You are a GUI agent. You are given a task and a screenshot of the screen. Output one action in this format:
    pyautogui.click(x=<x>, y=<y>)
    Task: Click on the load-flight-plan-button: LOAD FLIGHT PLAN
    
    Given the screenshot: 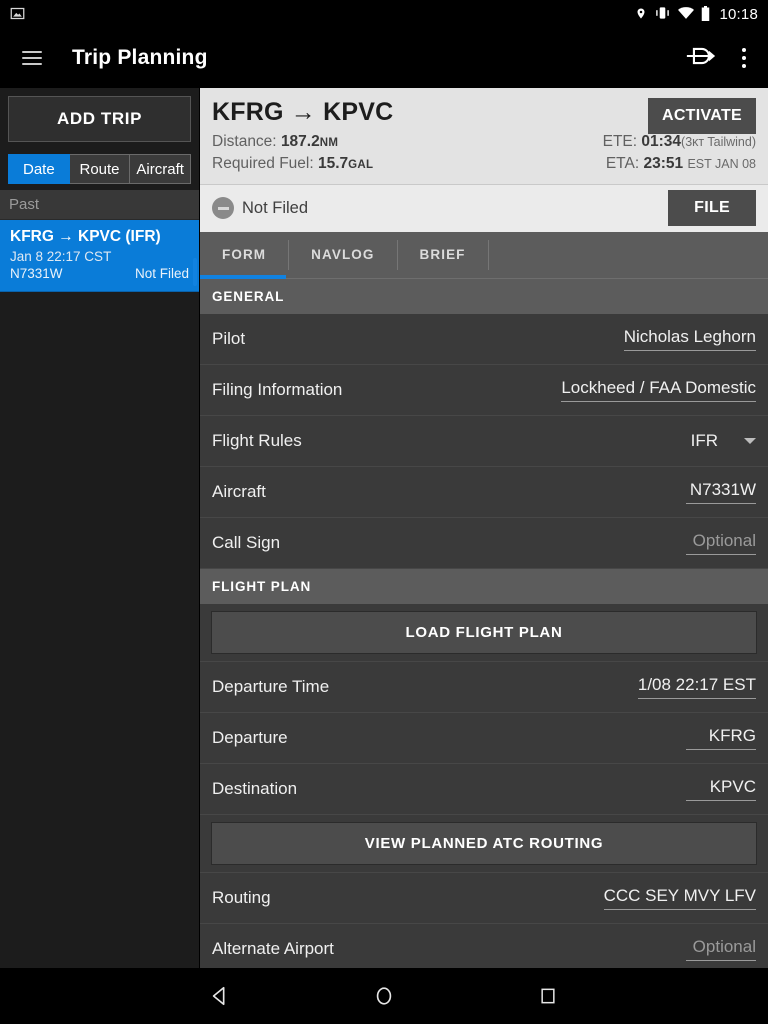 What is the action you would take?
    pyautogui.click(x=484, y=632)
    